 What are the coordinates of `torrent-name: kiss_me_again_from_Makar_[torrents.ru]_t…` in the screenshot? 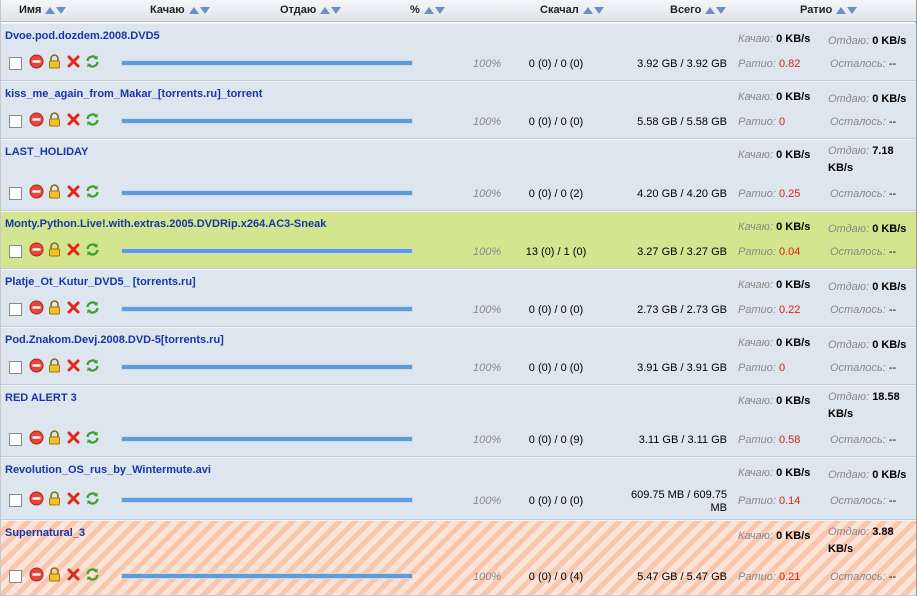 It's located at (133, 94).